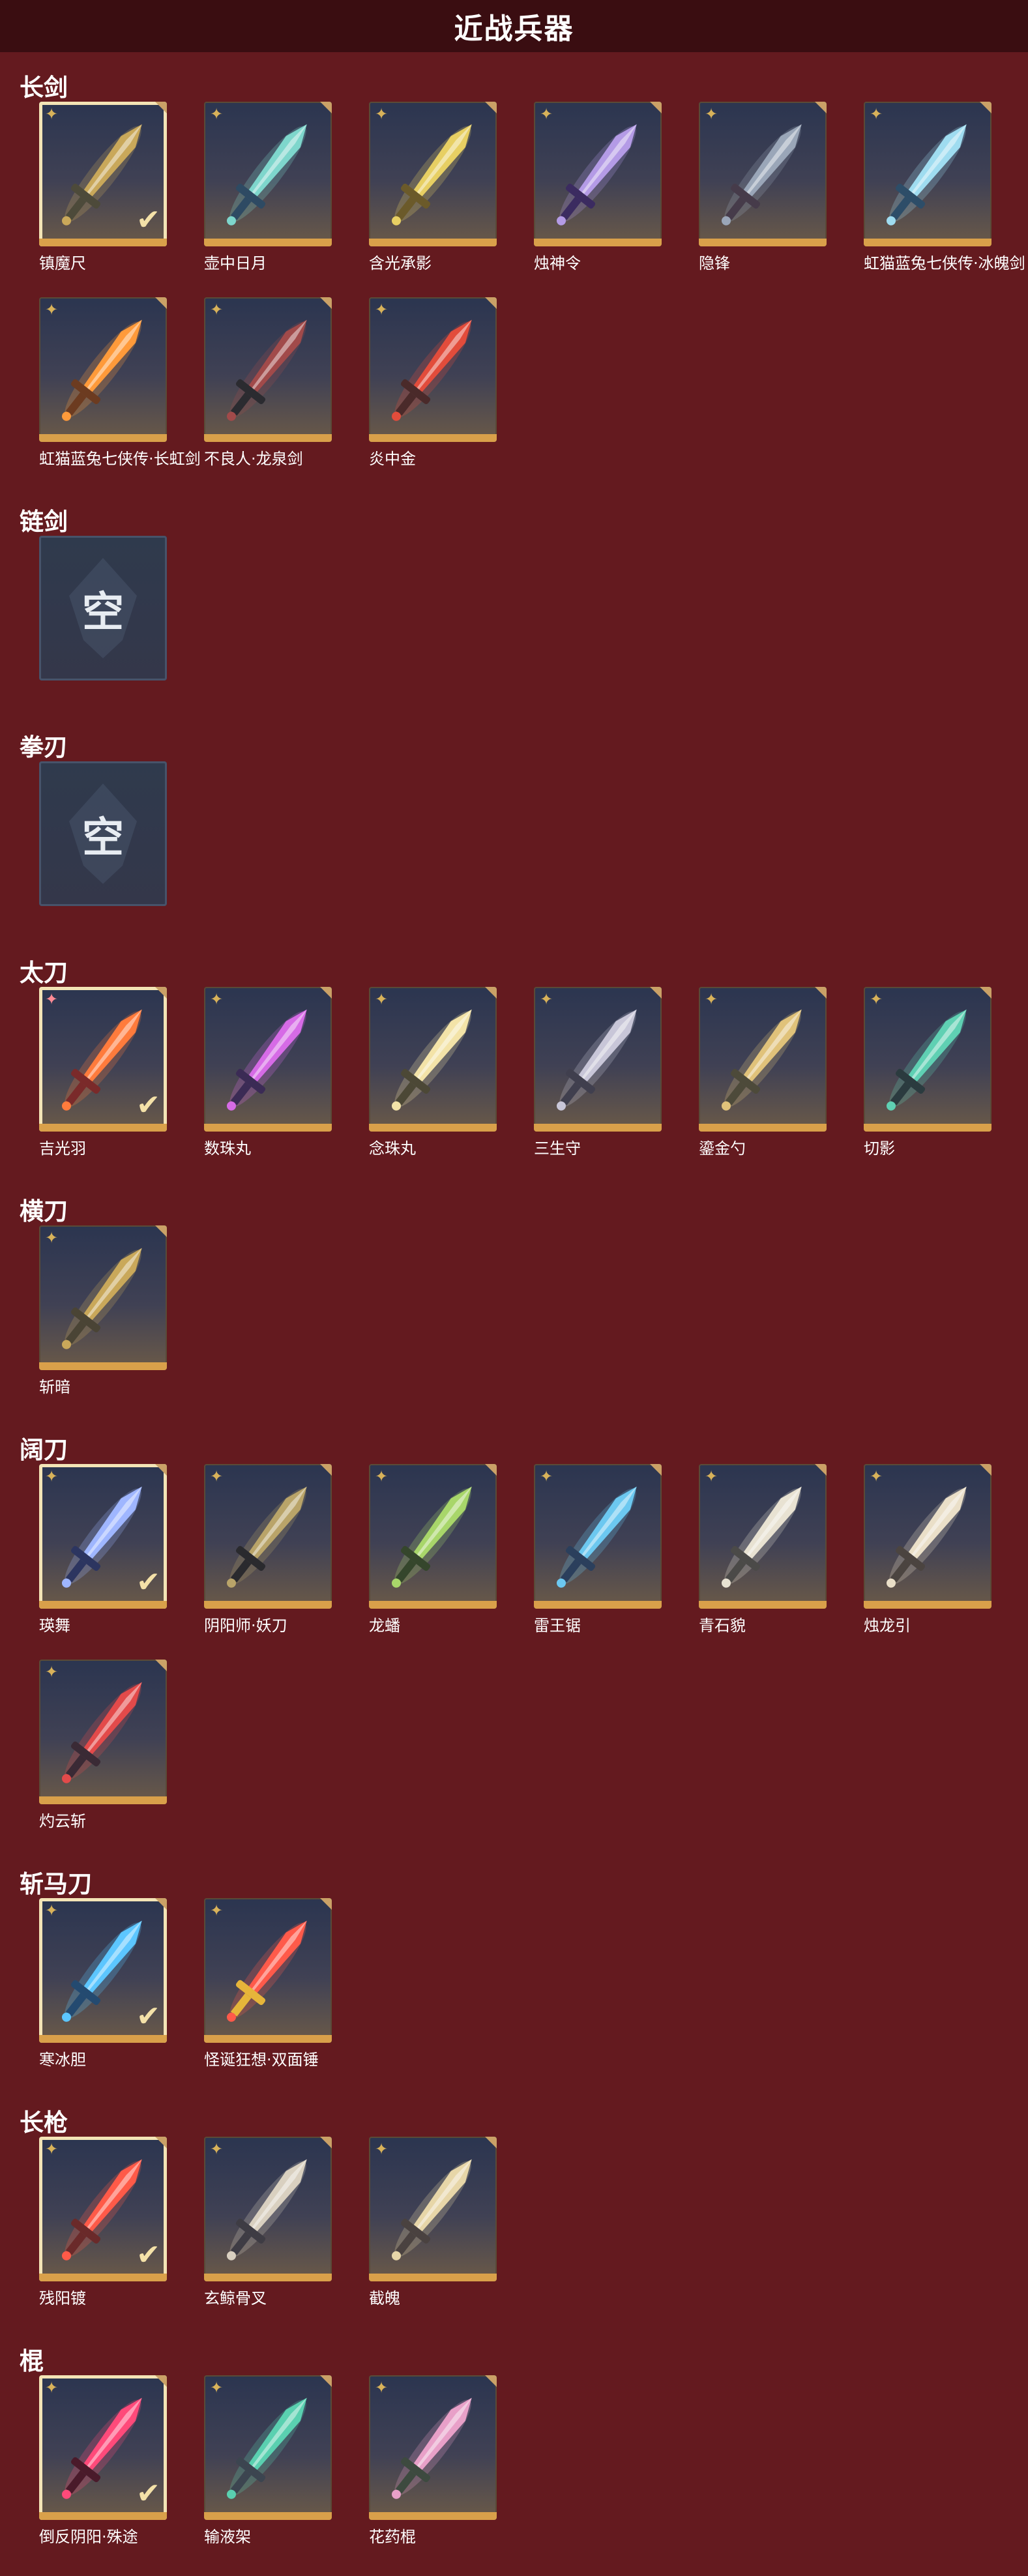  Describe the element at coordinates (514, 29) in the screenshot. I see `page-title: 近战兵器` at that location.